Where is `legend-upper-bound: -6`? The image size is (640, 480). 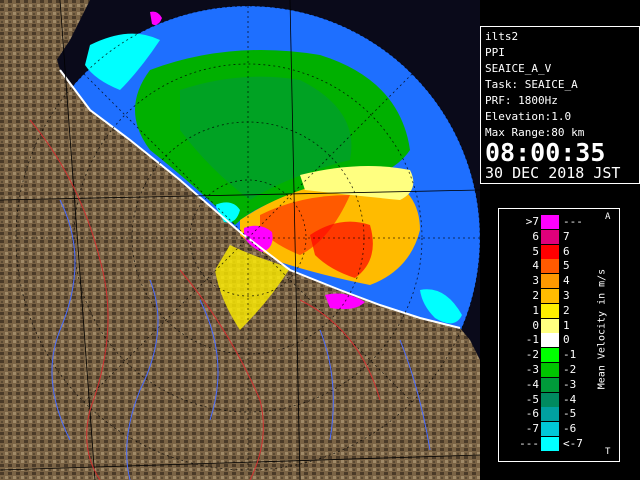 legend-upper-bound: -6 is located at coordinates (570, 429).